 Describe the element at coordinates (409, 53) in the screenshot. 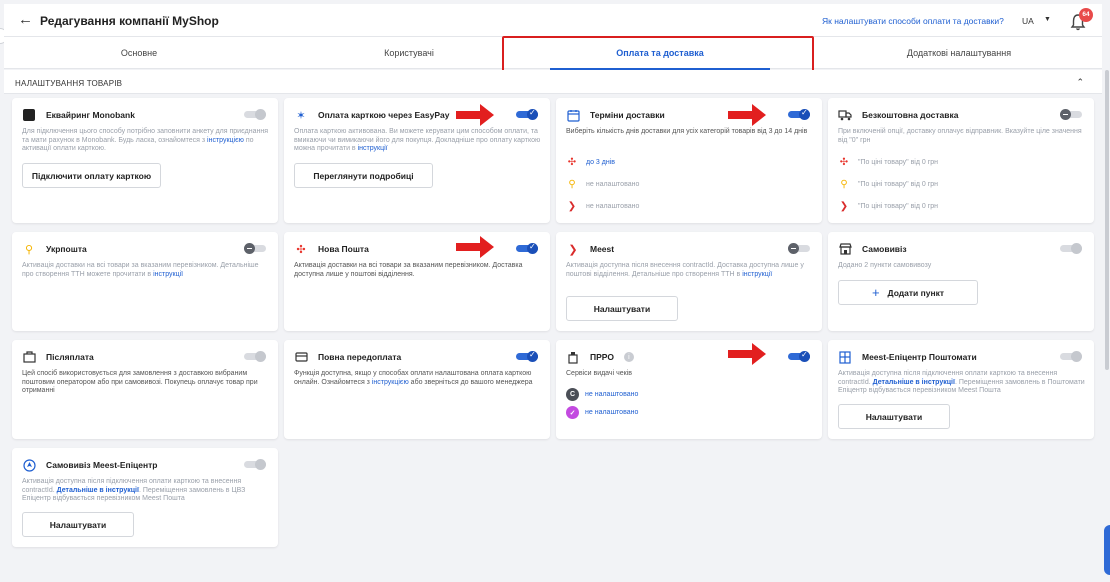

I see `tab-users: Користувачі` at that location.